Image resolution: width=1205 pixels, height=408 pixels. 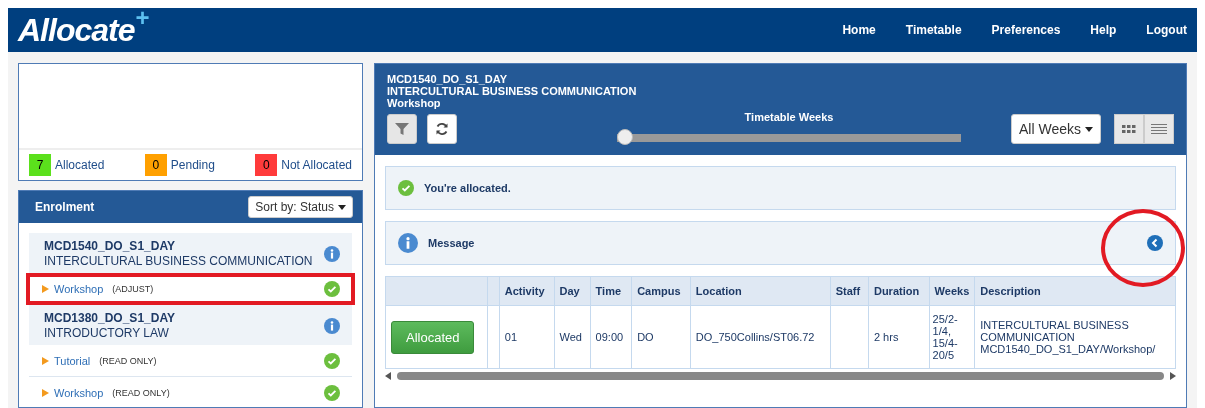 What do you see at coordinates (789, 117) in the screenshot?
I see `slider-label: Timetable Weeks` at bounding box center [789, 117].